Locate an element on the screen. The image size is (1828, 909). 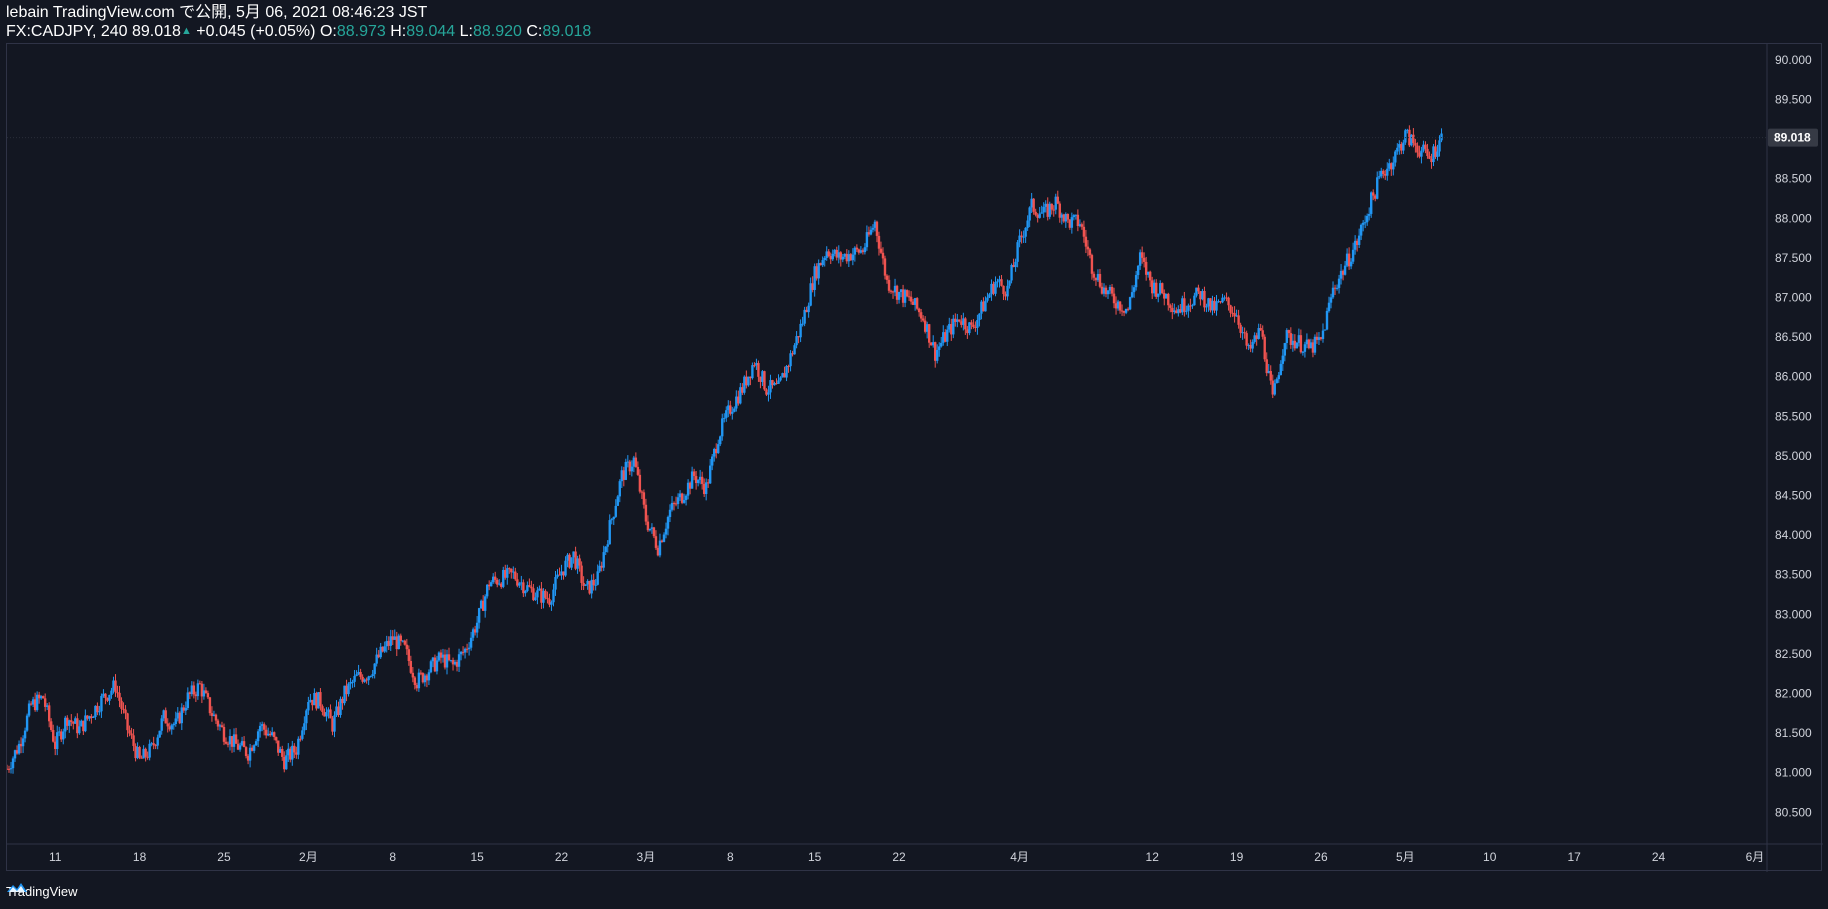
price-tick-label: 83.500 is located at coordinates (1793, 575).